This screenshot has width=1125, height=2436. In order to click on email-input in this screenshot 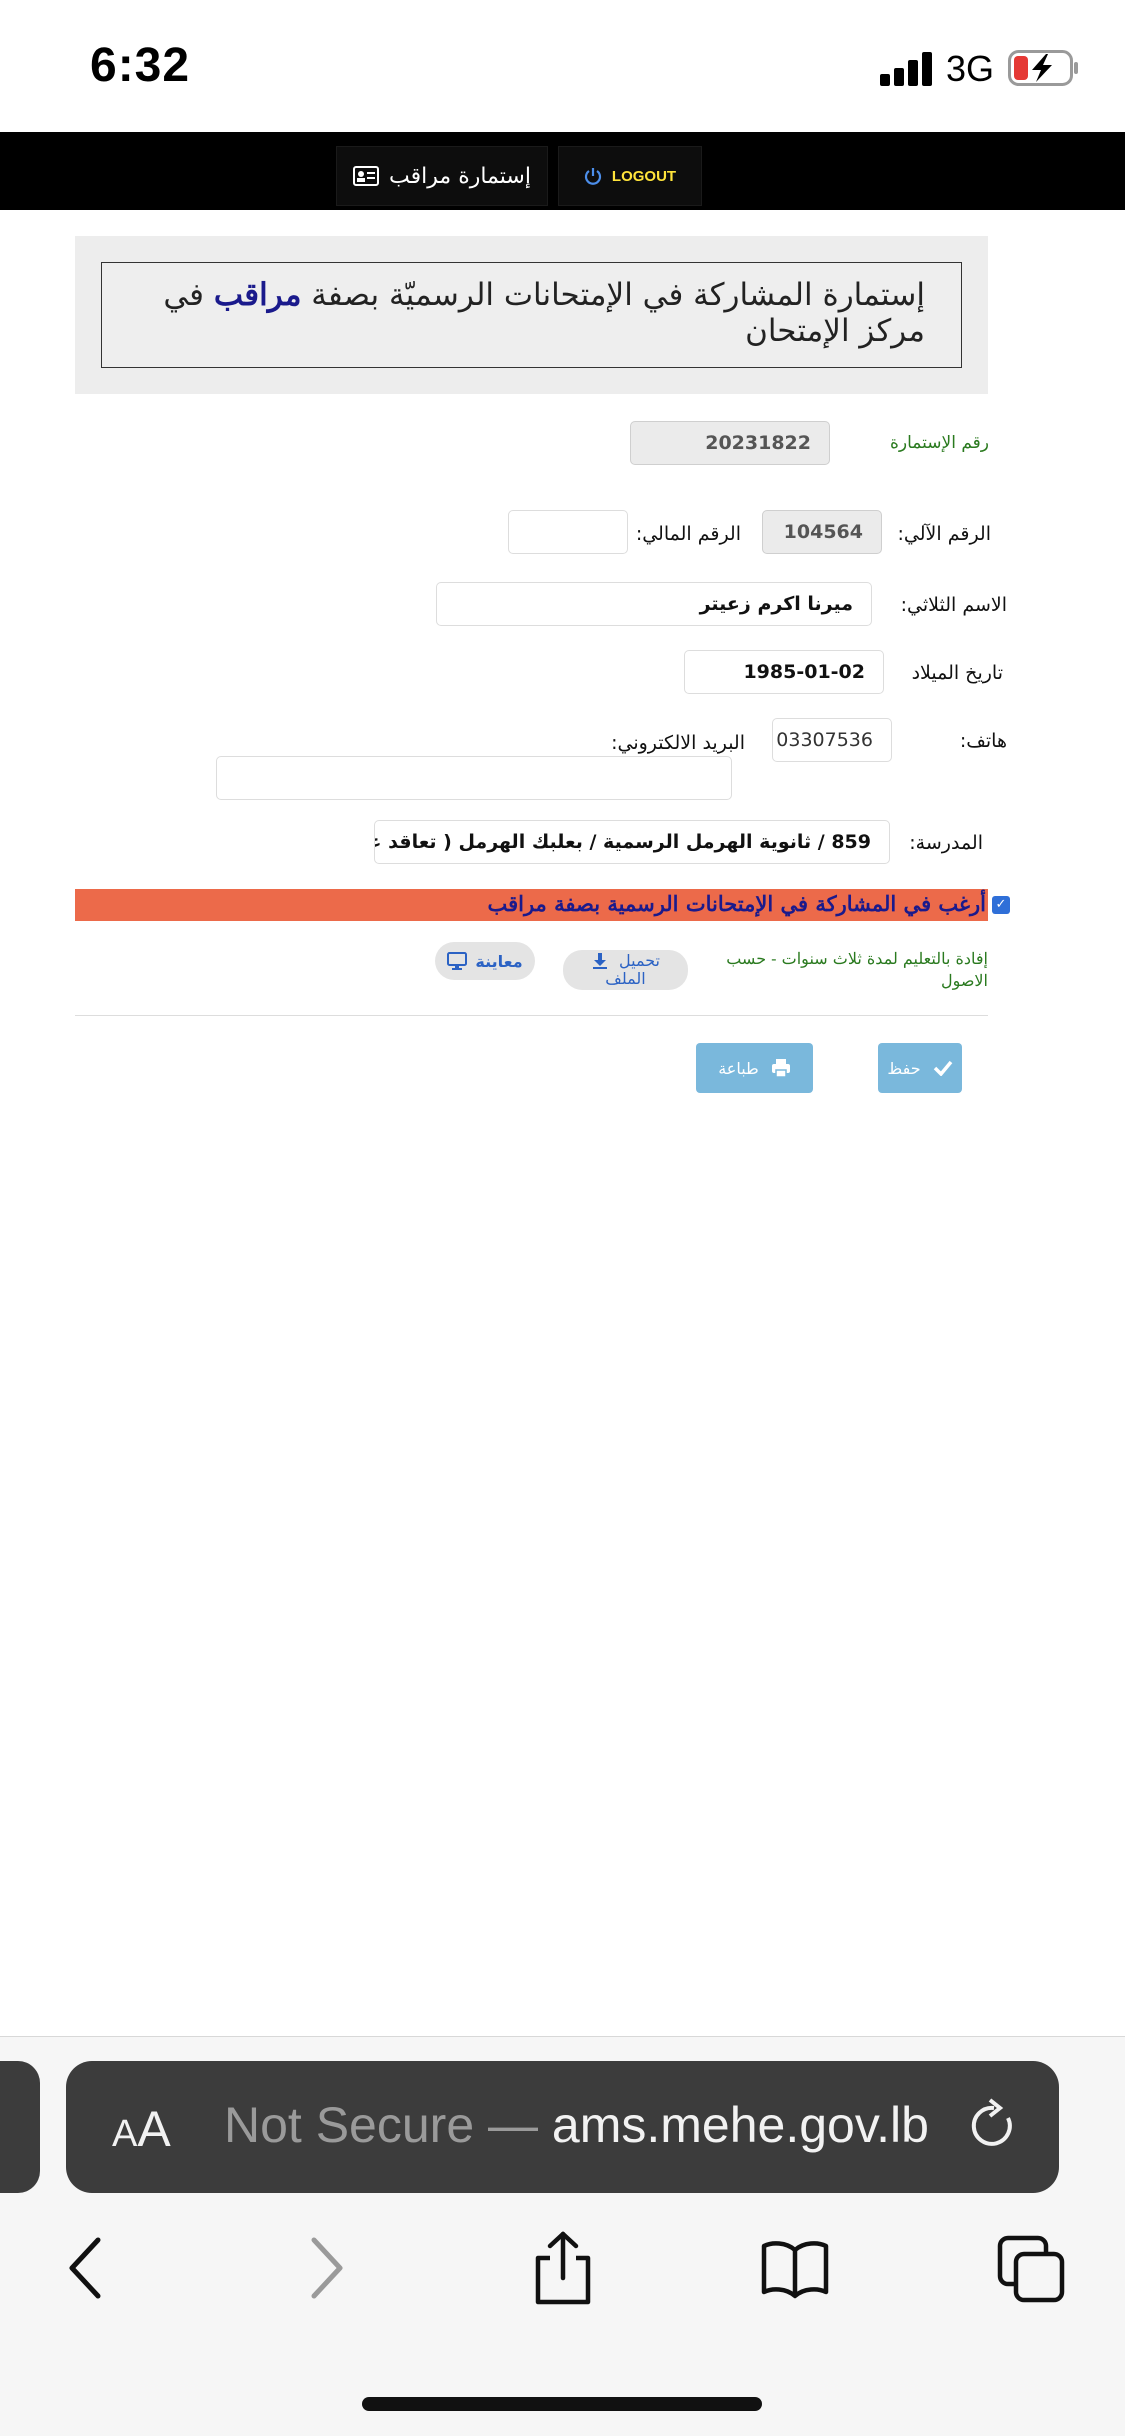, I will do `click(474, 778)`.